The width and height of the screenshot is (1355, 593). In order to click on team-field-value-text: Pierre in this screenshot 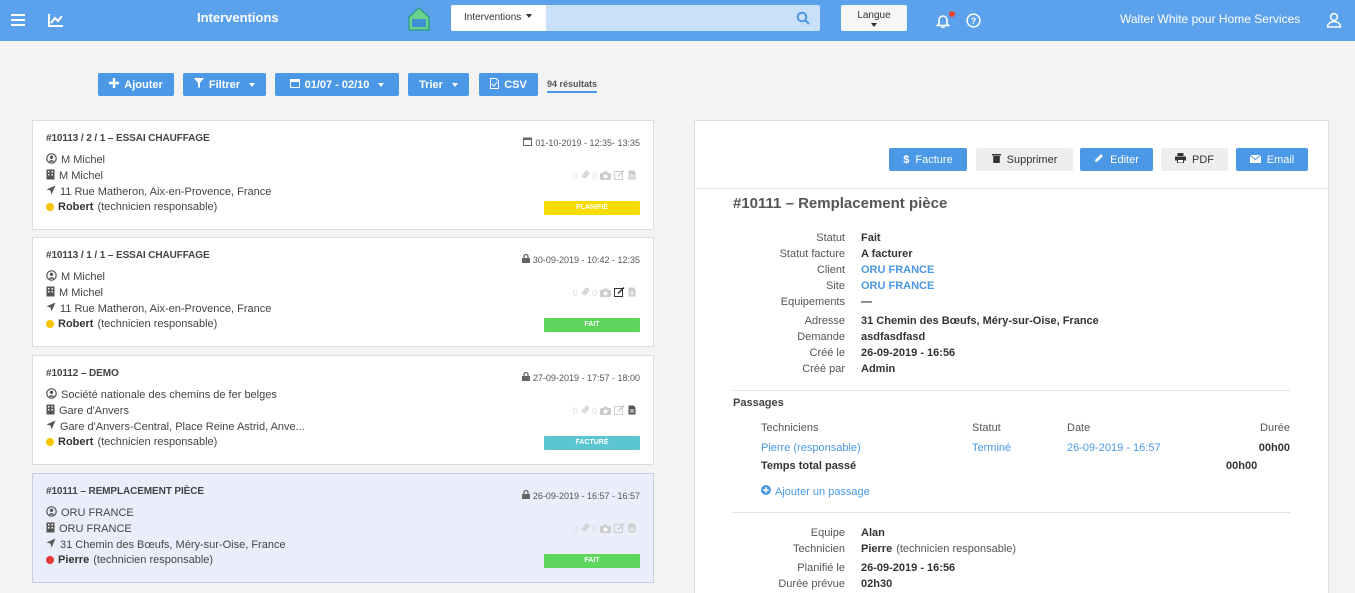, I will do `click(877, 549)`.